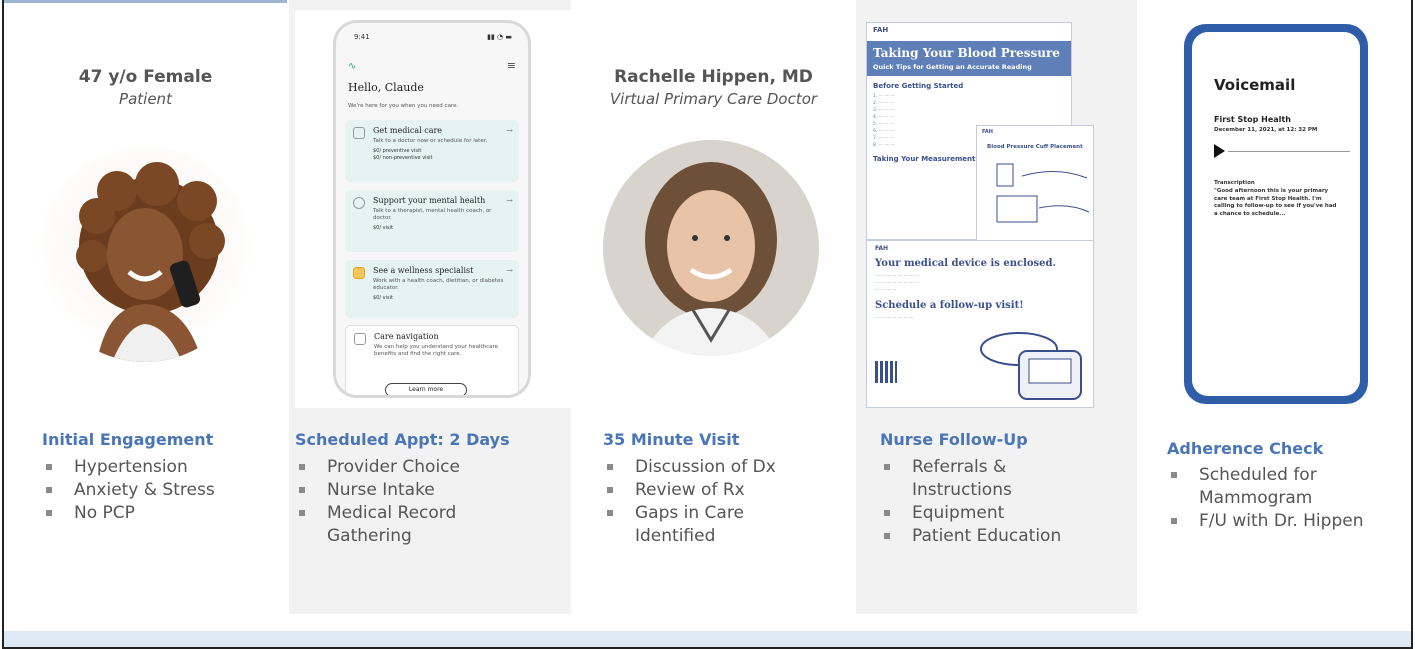 Image resolution: width=1415 pixels, height=649 pixels. What do you see at coordinates (886, 372) in the screenshot?
I see `qr-code-icon` at bounding box center [886, 372].